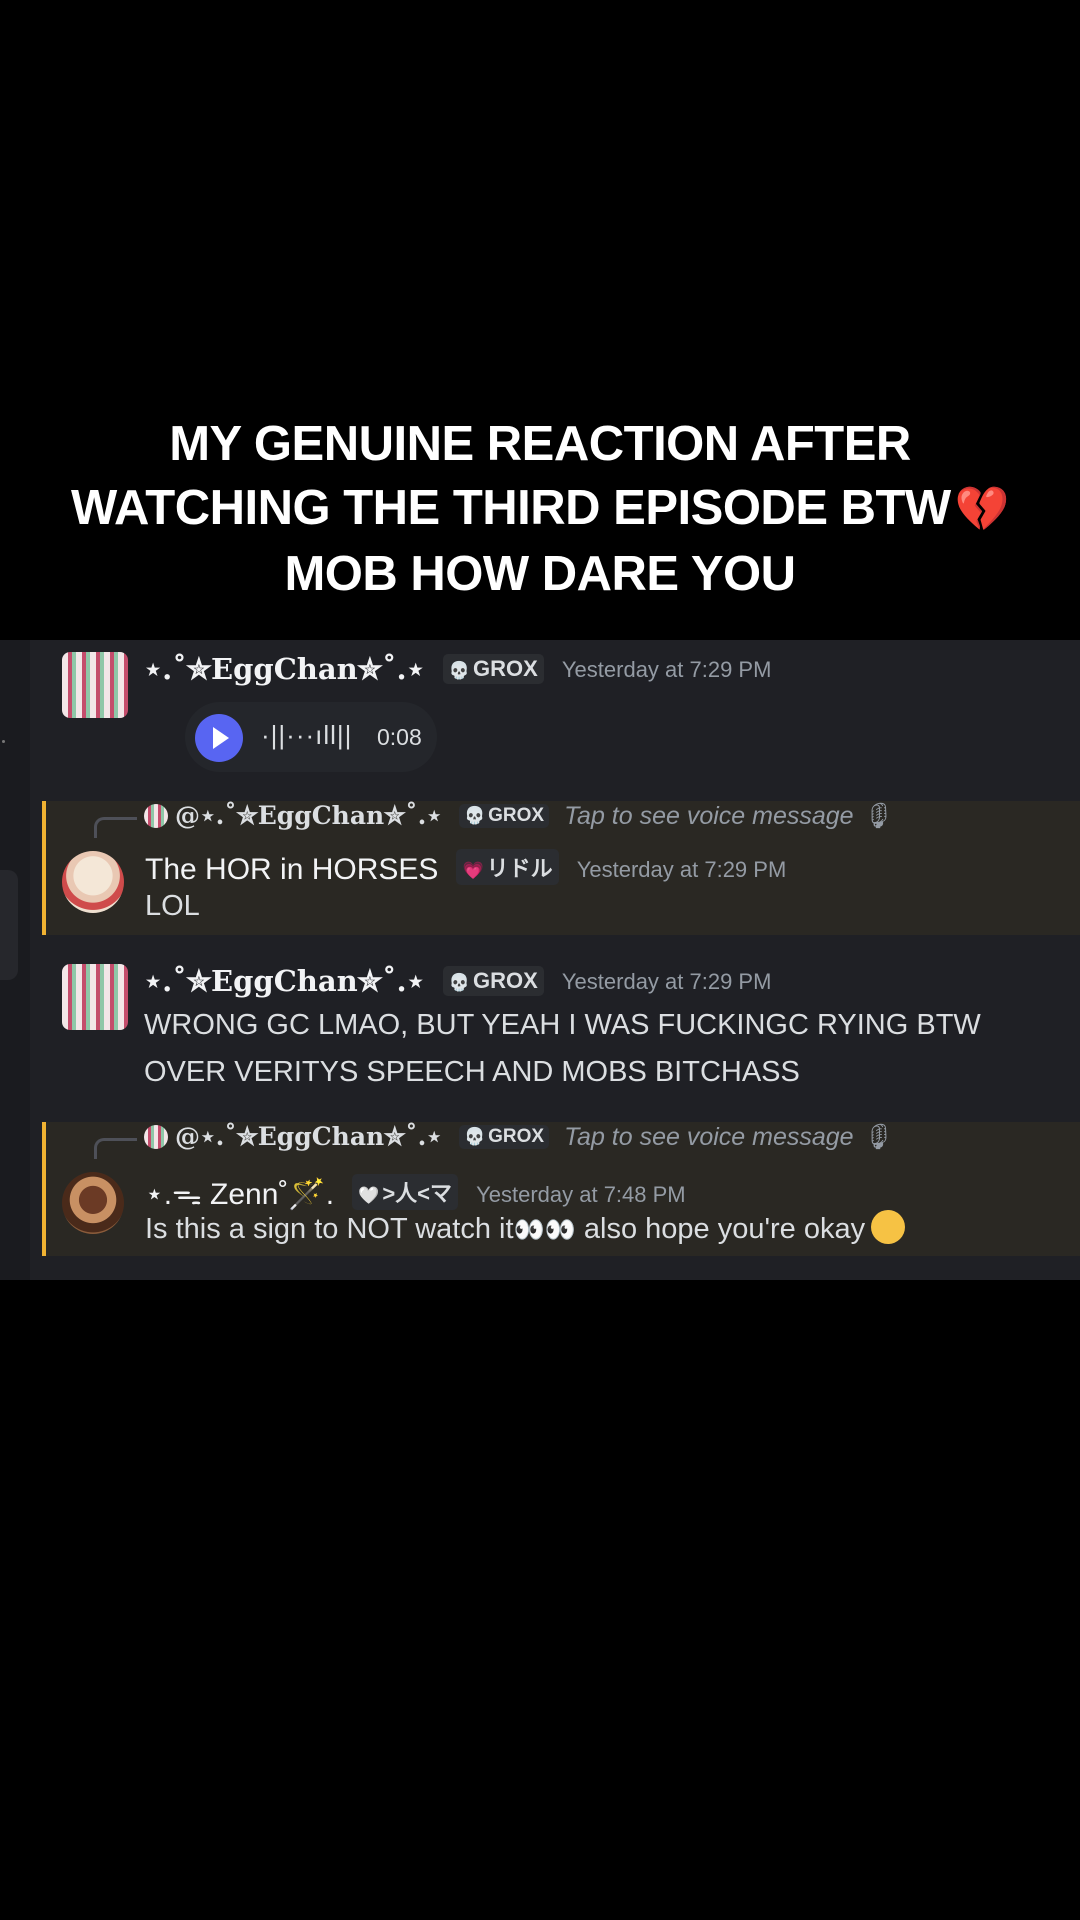  Describe the element at coordinates (982, 509) in the screenshot. I see `broken-heart-icon: 💔` at that location.